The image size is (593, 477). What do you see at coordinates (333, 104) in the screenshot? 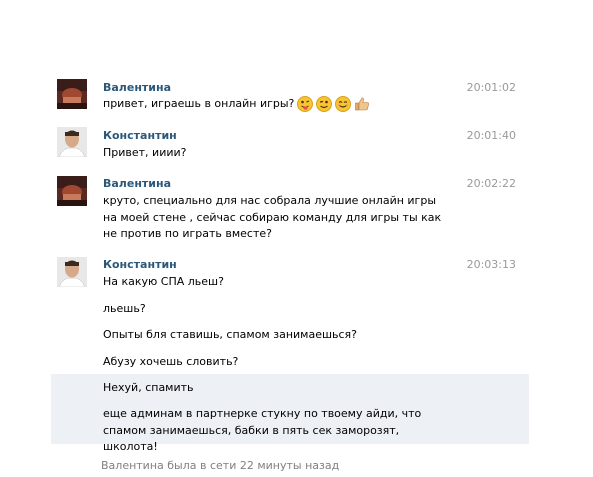
I see `emoji-row` at bounding box center [333, 104].